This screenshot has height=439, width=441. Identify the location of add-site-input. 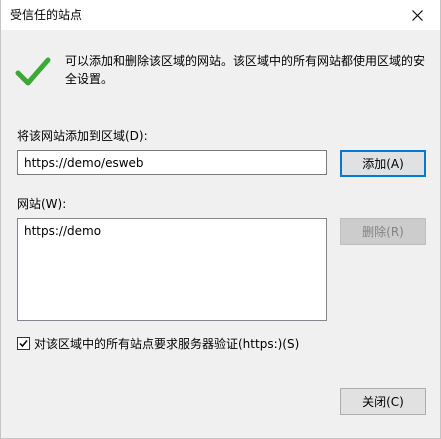
(172, 162).